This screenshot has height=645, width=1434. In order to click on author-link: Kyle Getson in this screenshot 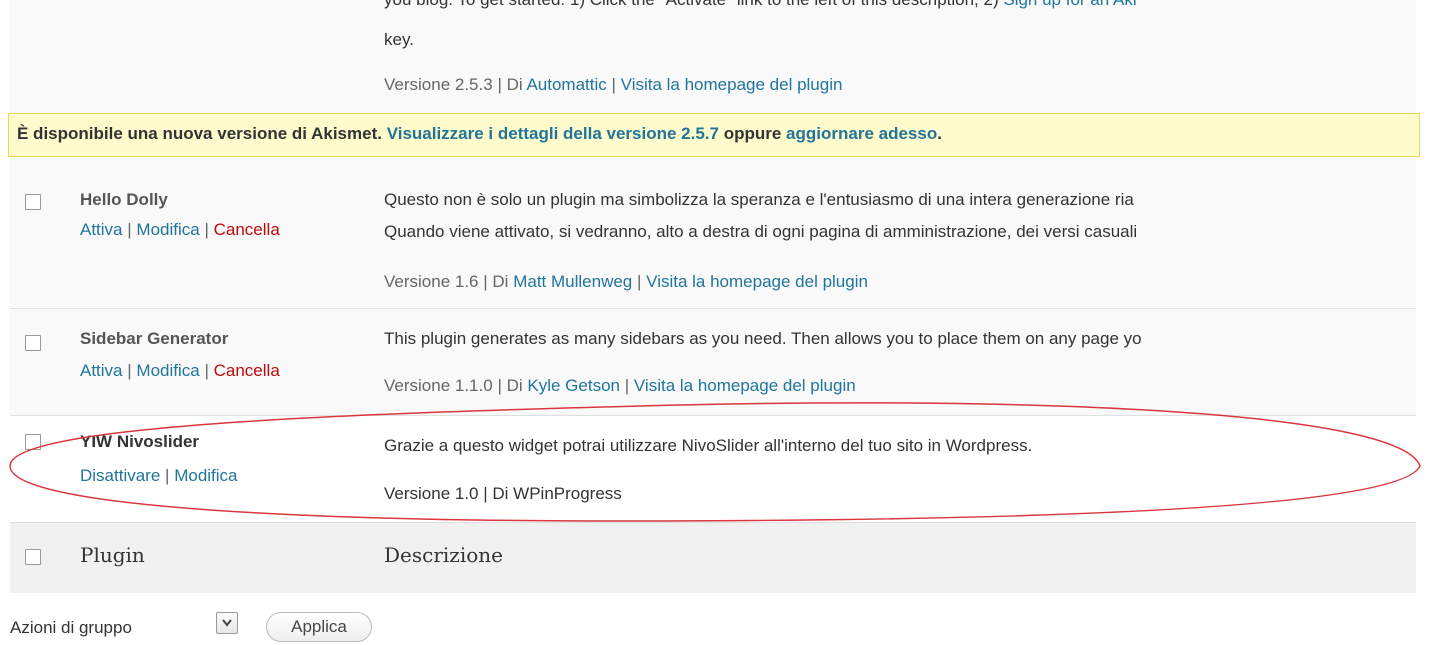, I will do `click(573, 385)`.